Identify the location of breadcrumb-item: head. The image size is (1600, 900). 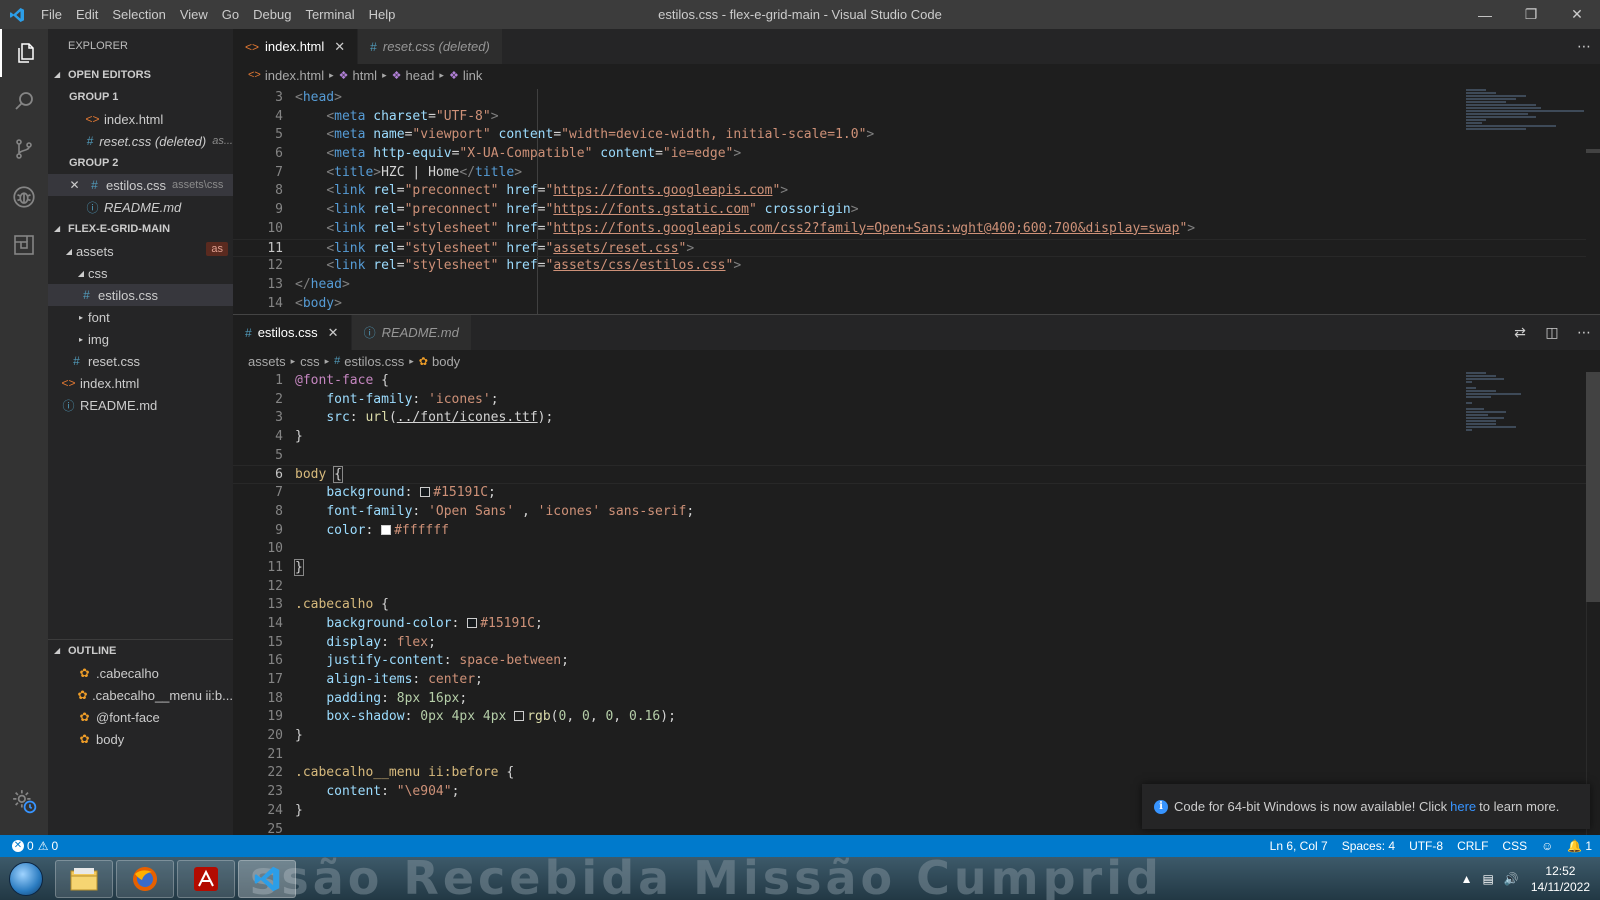
(419, 75).